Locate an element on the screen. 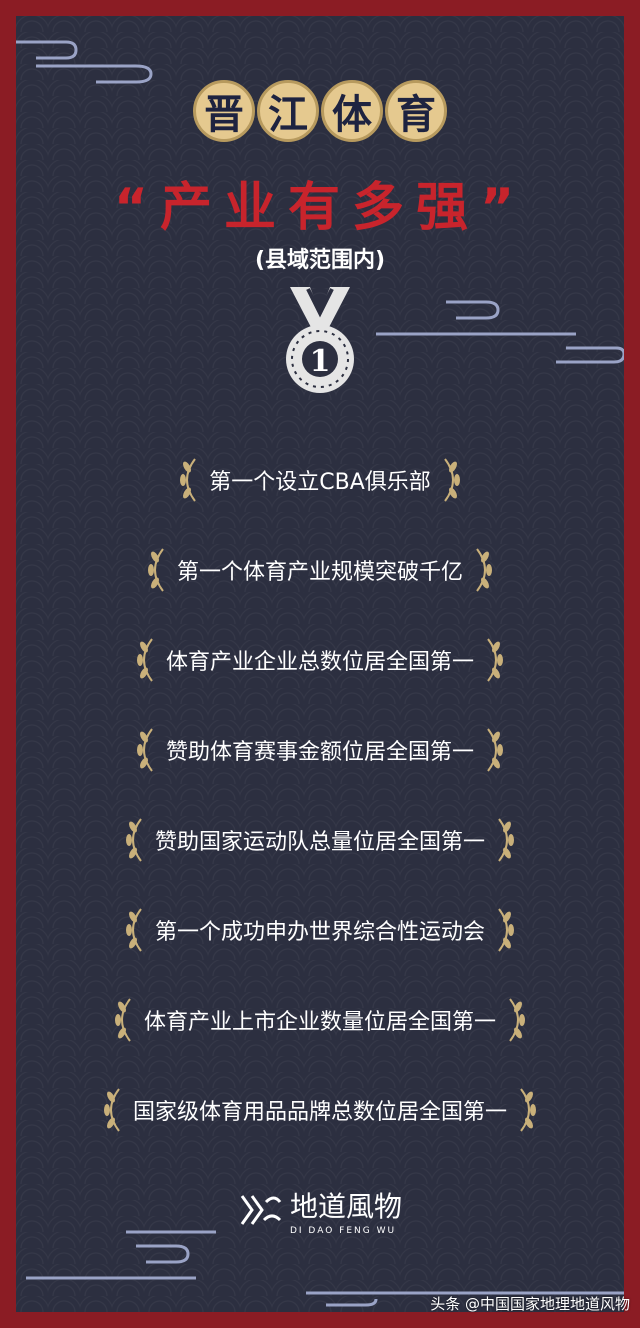 The image size is (640, 1328). achievement-item-8: 国家级体育用品品牌总数位居全国第一 is located at coordinates (320, 1110).